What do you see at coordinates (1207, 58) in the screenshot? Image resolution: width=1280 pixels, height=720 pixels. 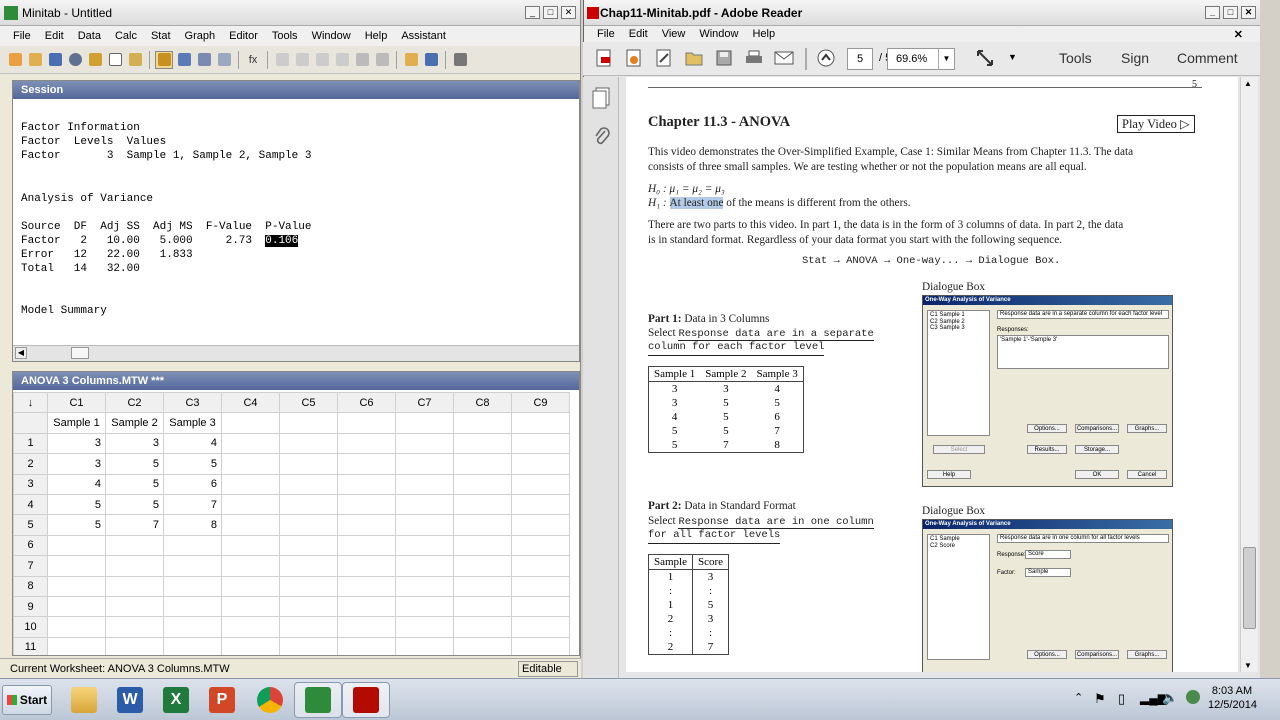 I see `comment-pane-button: Comment` at bounding box center [1207, 58].